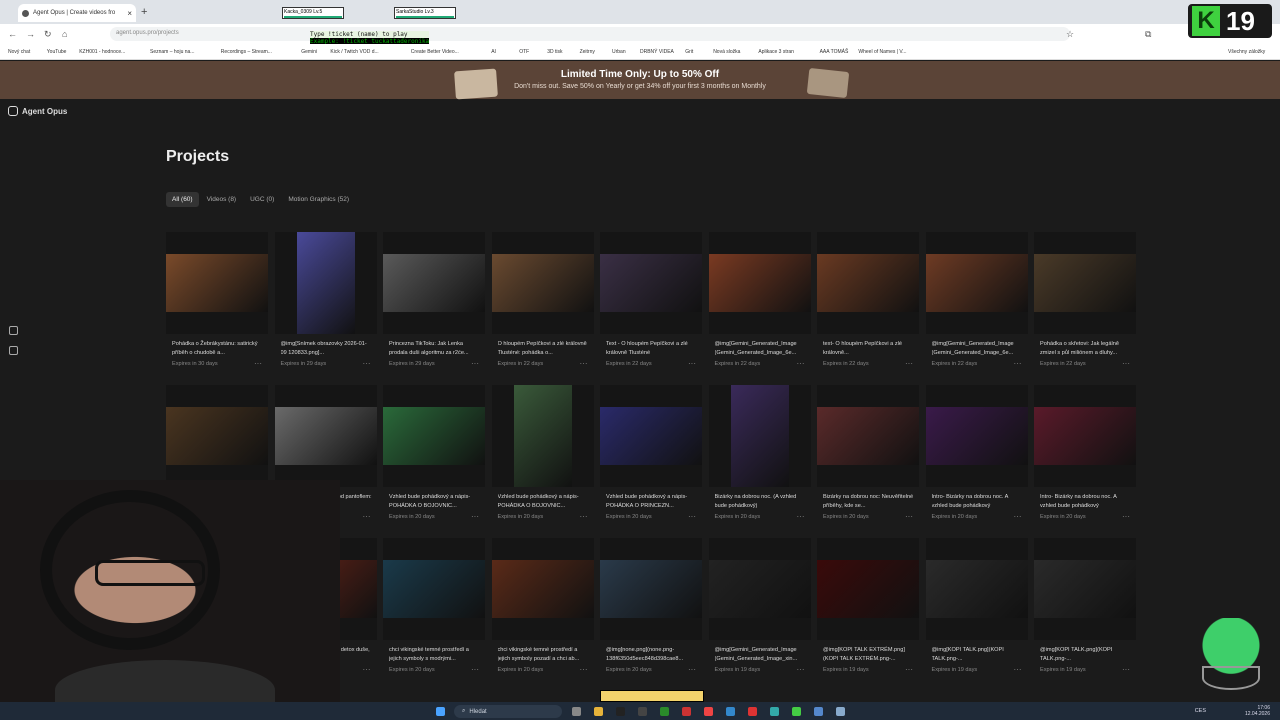  I want to click on xbox-icon, so click(664, 711).